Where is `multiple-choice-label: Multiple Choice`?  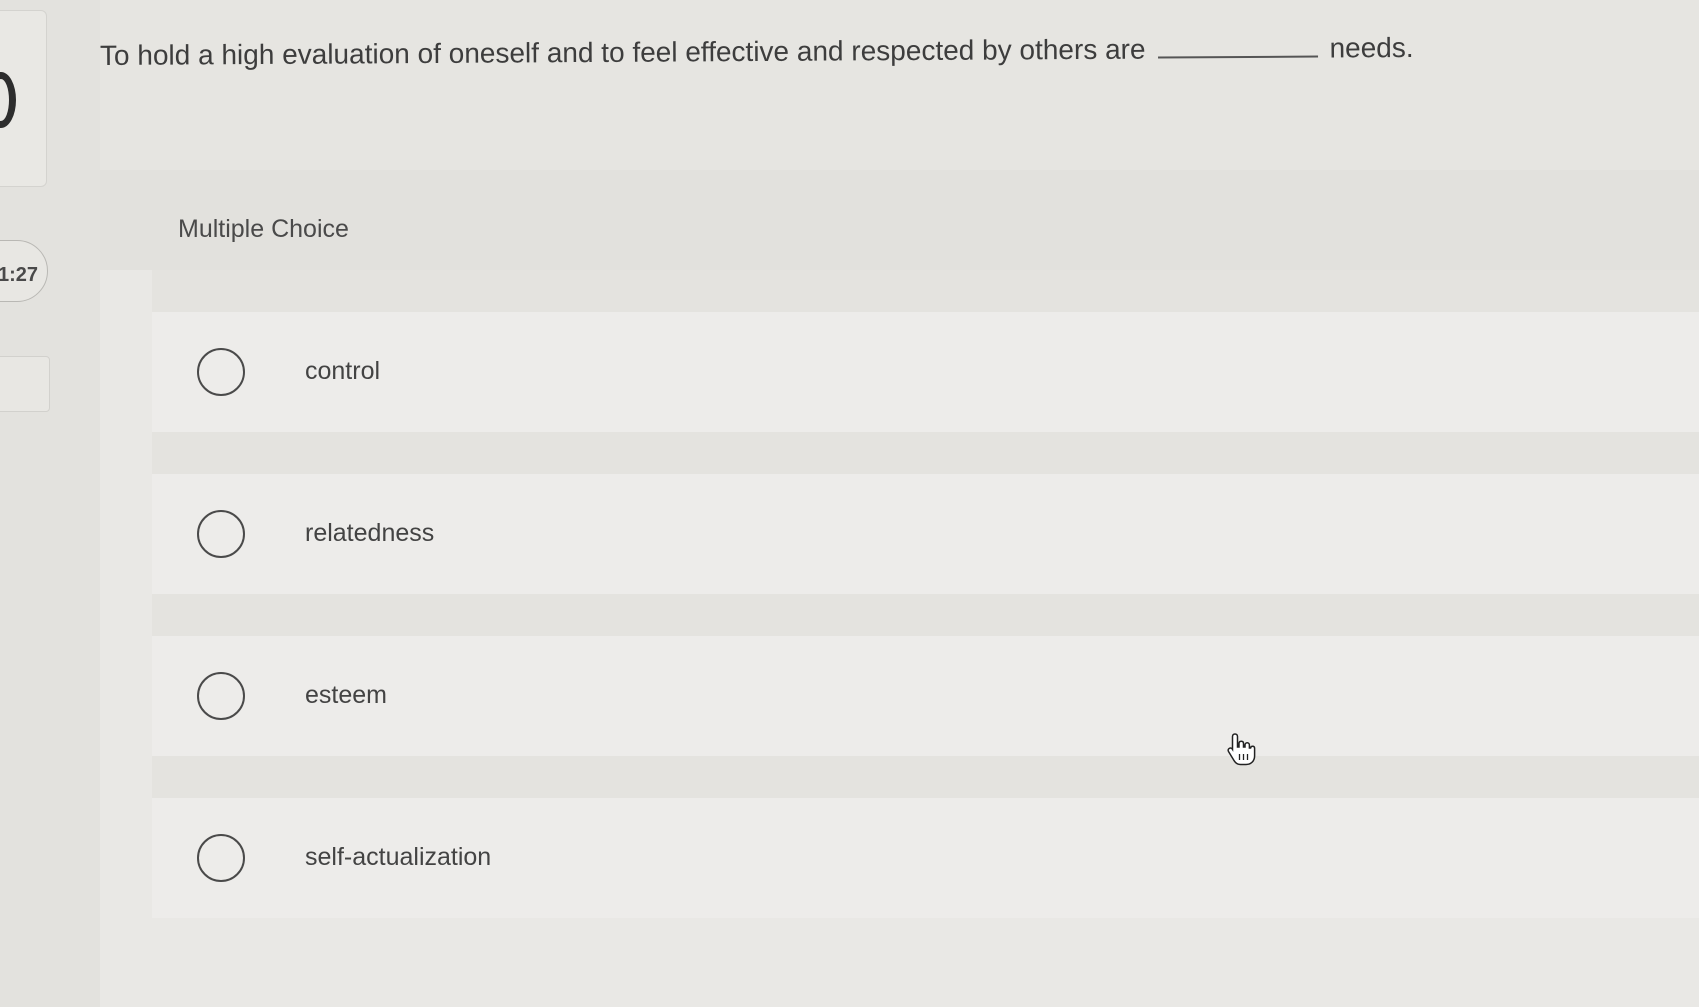
multiple-choice-label: Multiple Choice is located at coordinates (263, 229).